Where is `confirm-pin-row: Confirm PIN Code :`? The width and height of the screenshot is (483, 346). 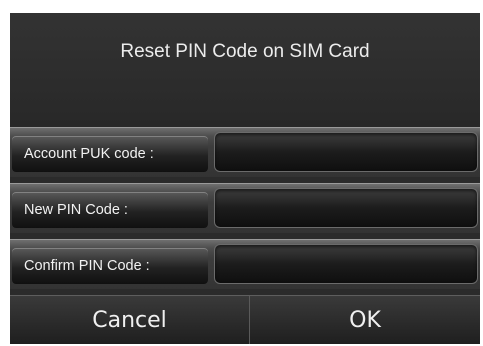 confirm-pin-row: Confirm PIN Code : is located at coordinates (245, 264).